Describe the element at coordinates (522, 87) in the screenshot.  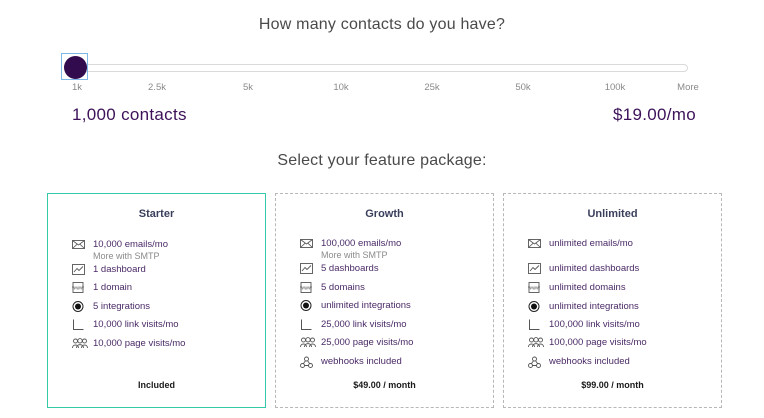
I see `slider-tick: 50k` at that location.